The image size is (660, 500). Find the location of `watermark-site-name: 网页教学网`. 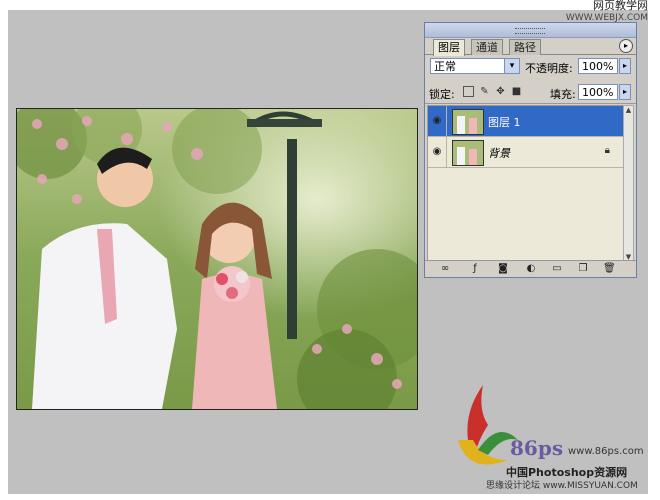

watermark-site-name: 网页教学网 is located at coordinates (620, 6).